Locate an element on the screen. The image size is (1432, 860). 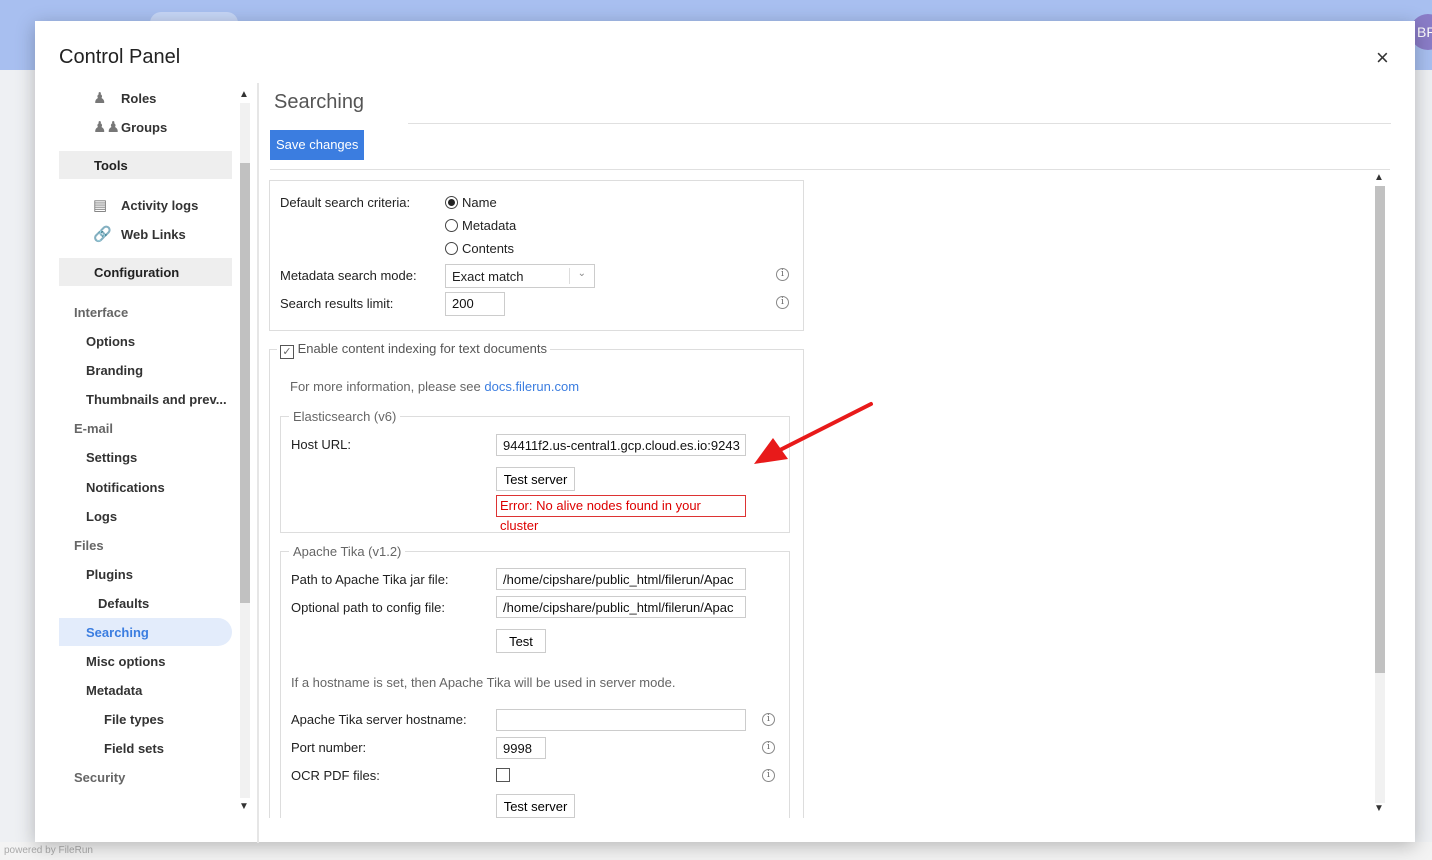
radio-contents is located at coordinates (451, 248).